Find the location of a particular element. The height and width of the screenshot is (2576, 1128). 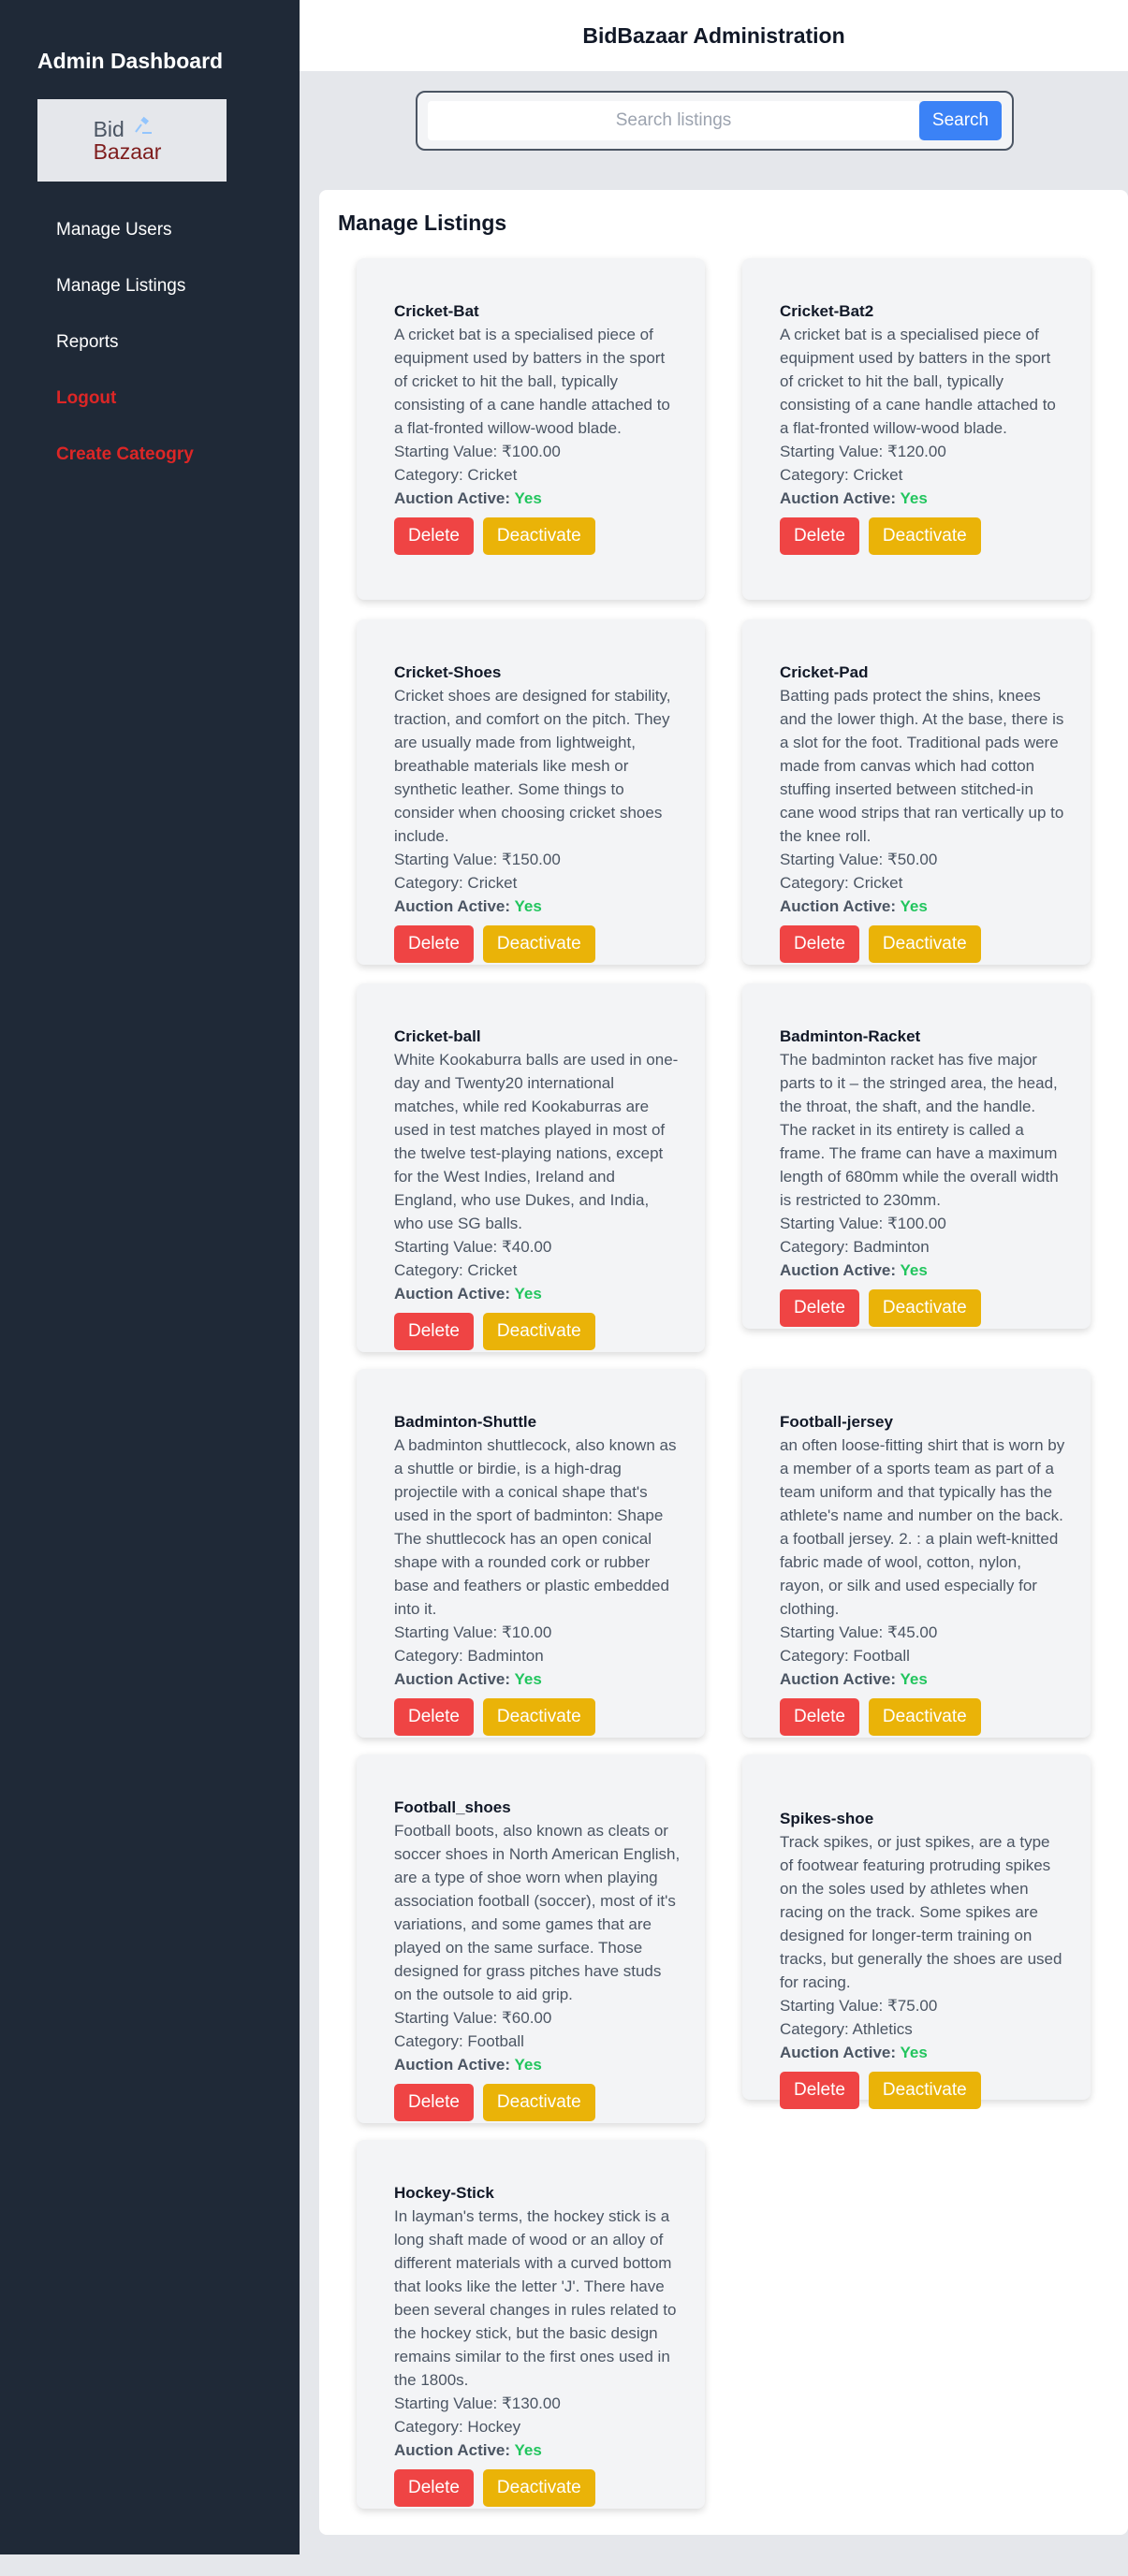

listing-name: Cricket-Pad is located at coordinates (824, 672).